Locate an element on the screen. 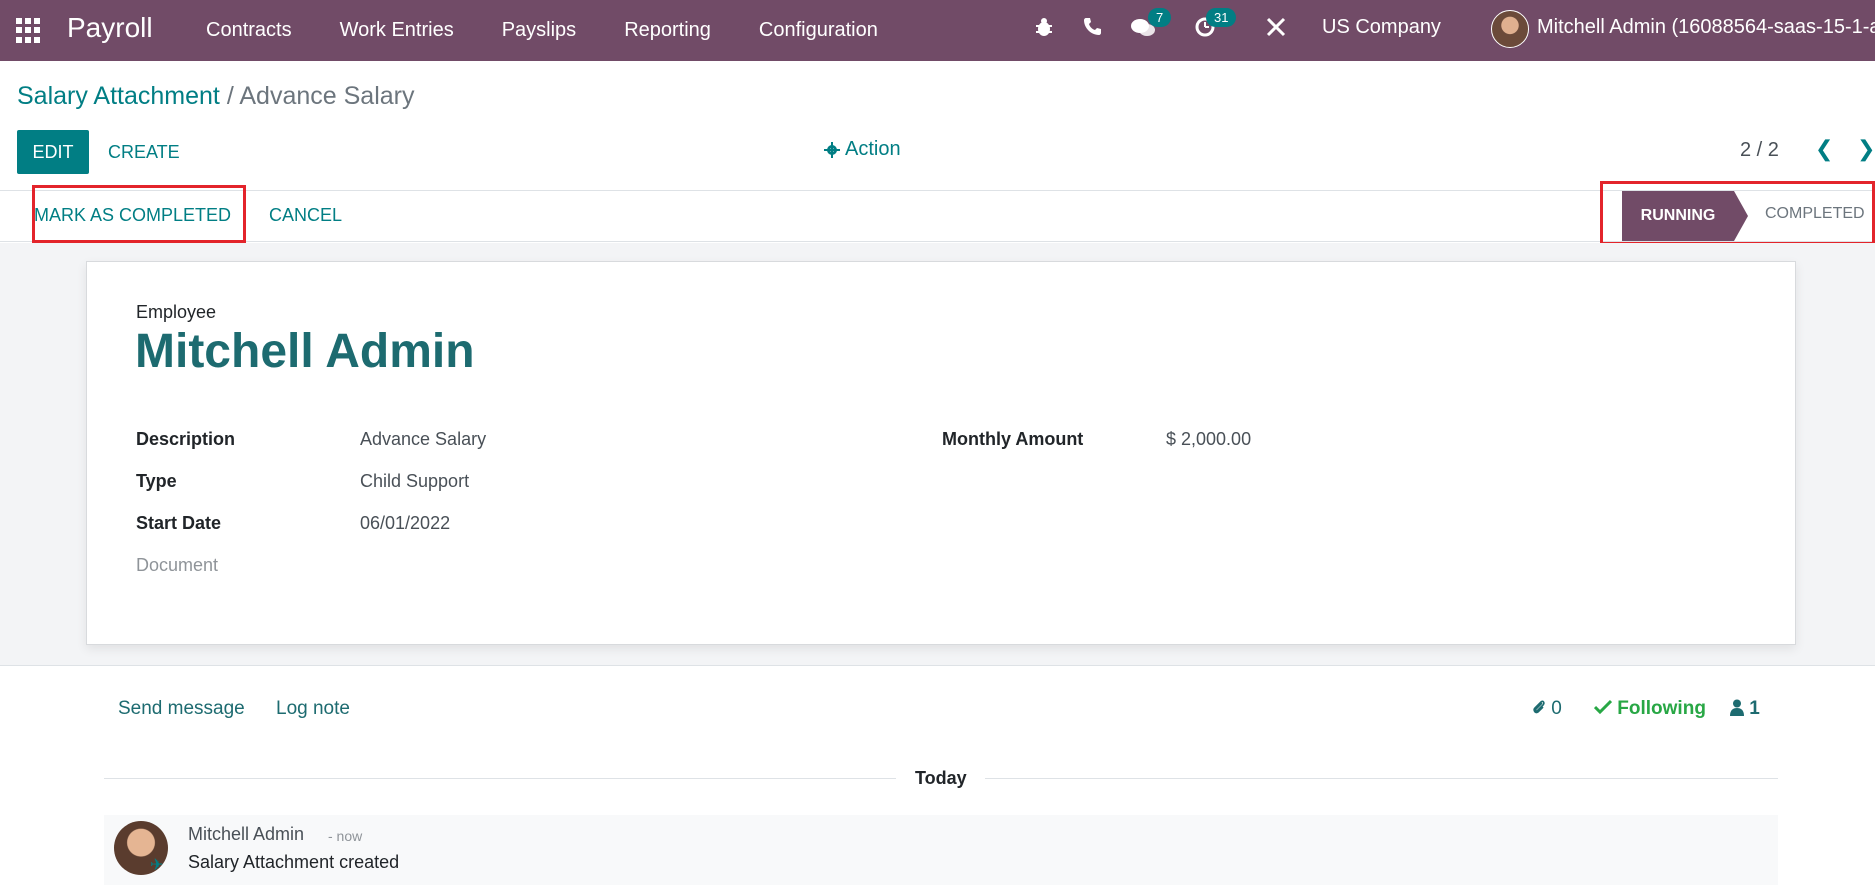  apps-menu-icon is located at coordinates (30, 29).